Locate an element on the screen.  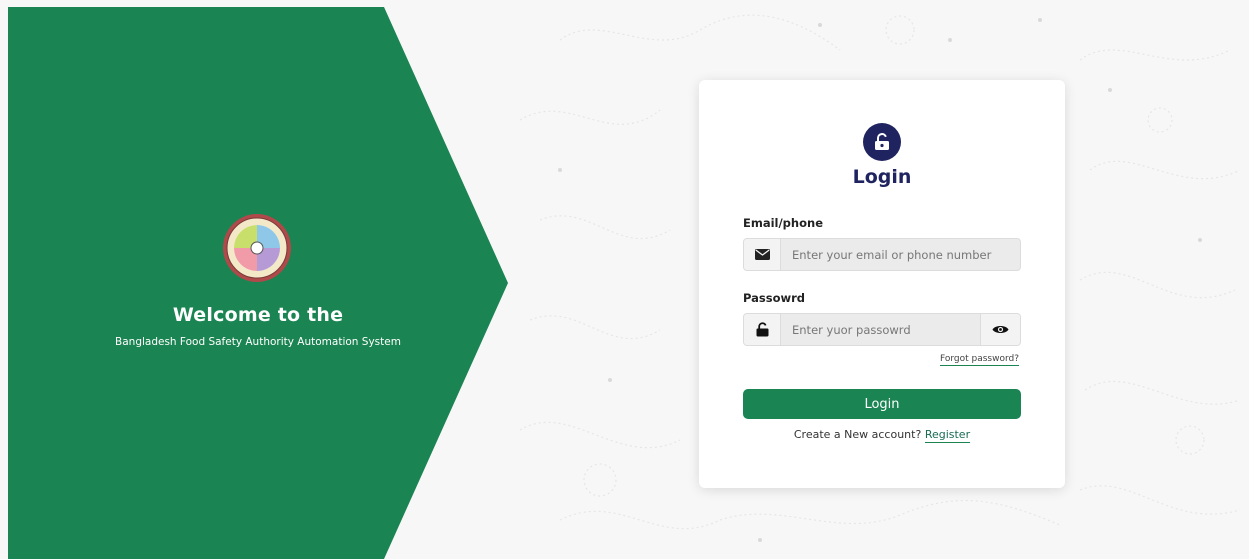
email-label: Email/phone is located at coordinates (783, 223).